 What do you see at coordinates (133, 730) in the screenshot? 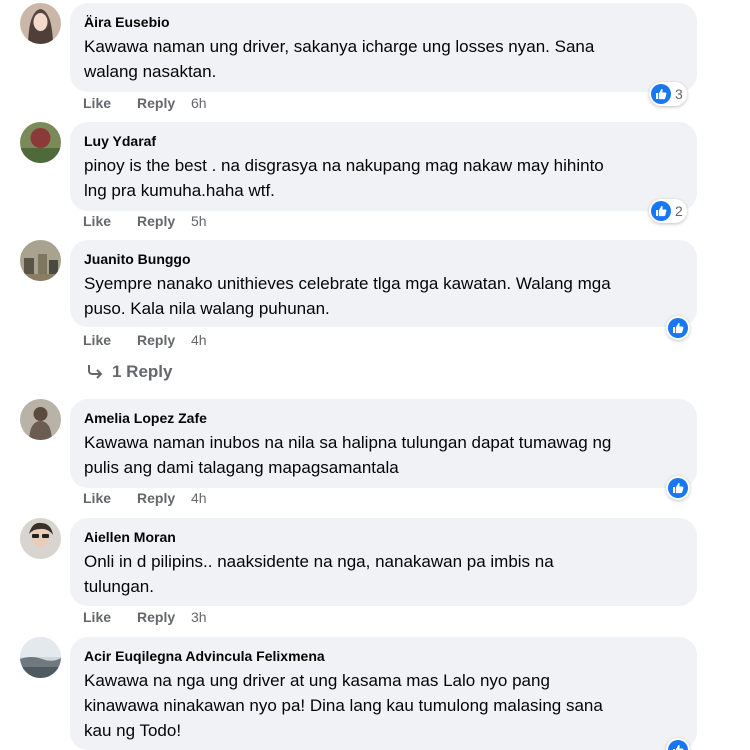
I see `comment-text-line: kau ng Todo!` at bounding box center [133, 730].